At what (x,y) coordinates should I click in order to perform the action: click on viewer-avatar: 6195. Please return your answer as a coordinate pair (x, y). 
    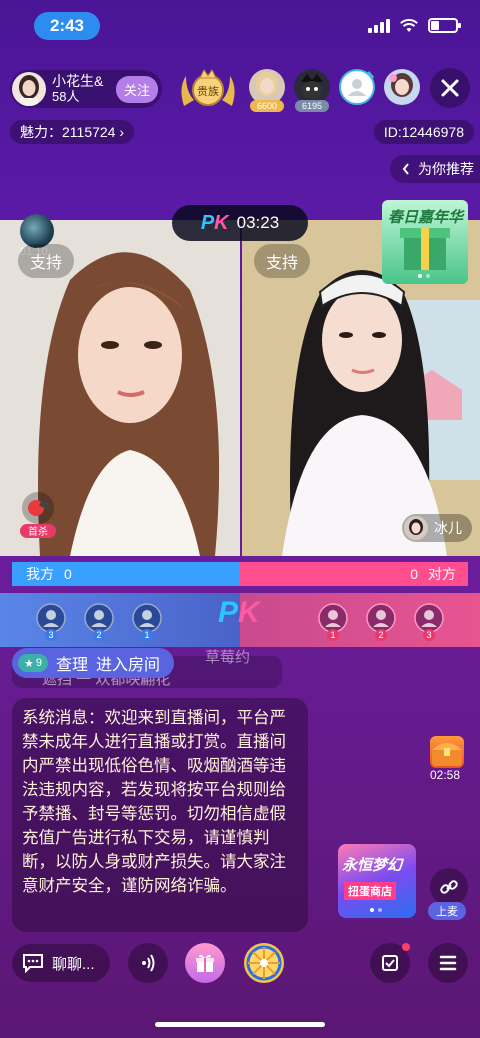
    Looking at the image, I should click on (312, 90).